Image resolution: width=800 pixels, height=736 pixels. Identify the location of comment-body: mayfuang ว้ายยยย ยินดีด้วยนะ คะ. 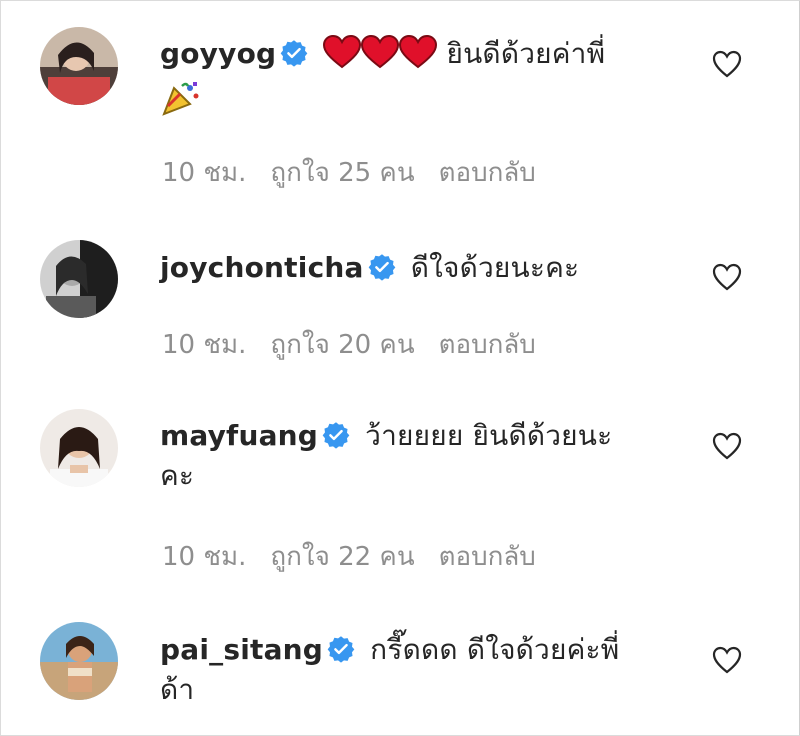
(410, 456).